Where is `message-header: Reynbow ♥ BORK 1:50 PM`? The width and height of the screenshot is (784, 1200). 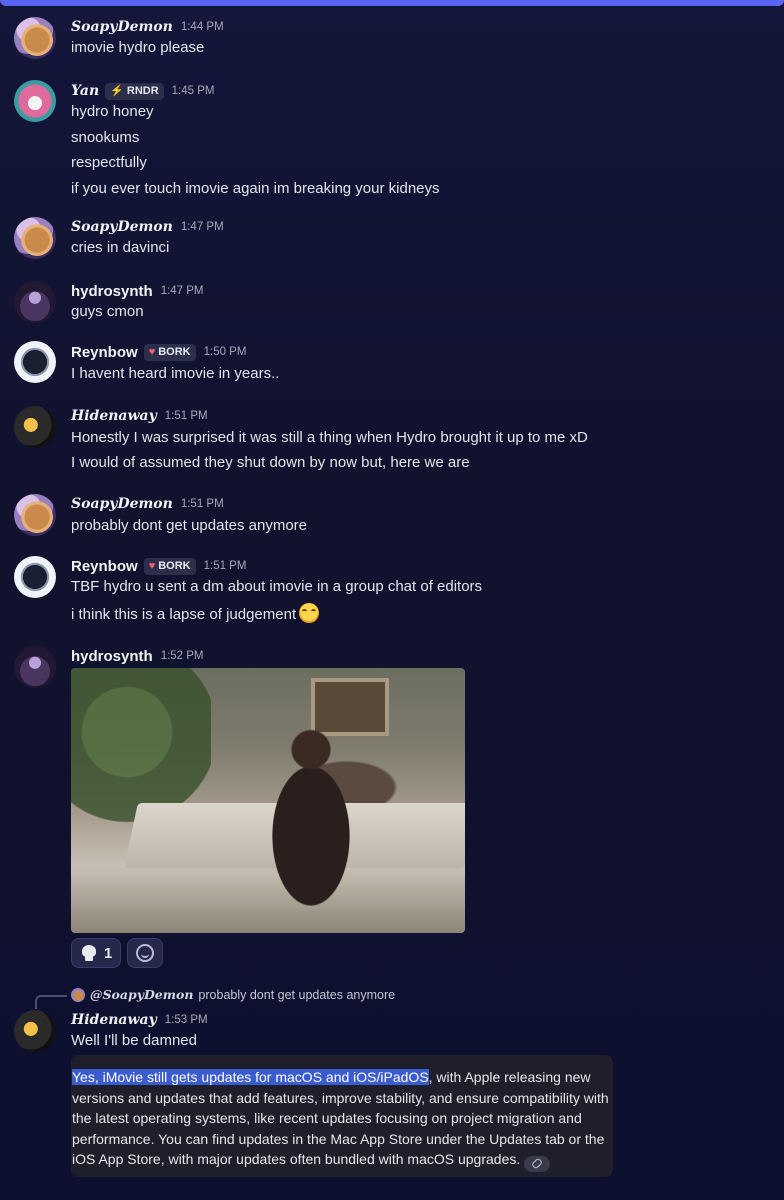 message-header: Reynbow ♥ BORK 1:50 PM is located at coordinates (158, 352).